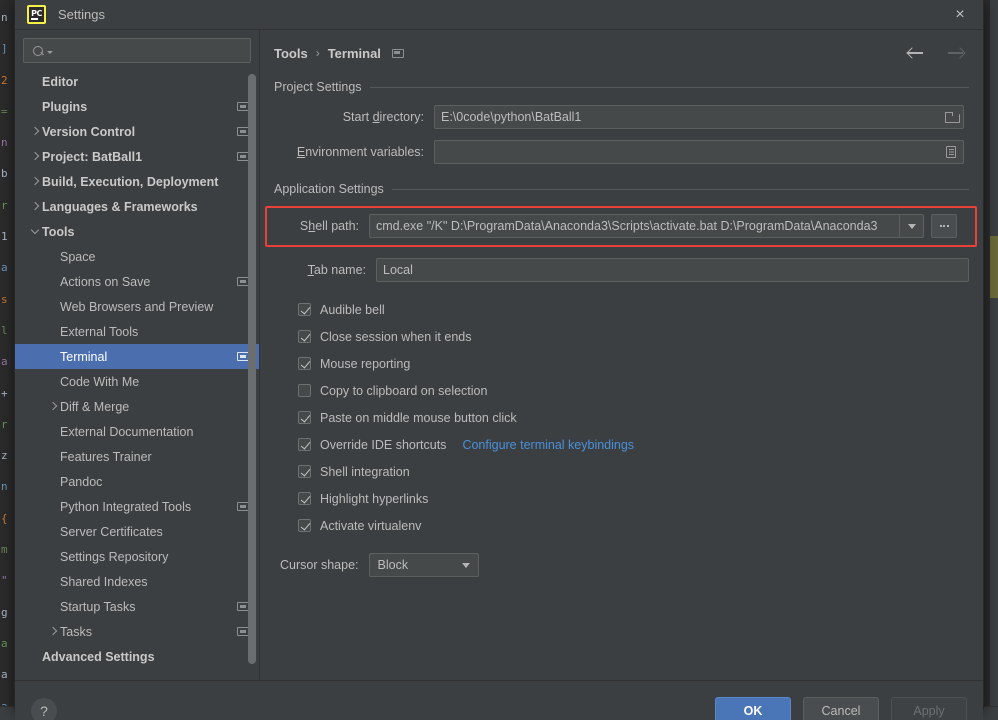  What do you see at coordinates (252, 369) in the screenshot?
I see `sidebar-scrollbar-thumb` at bounding box center [252, 369].